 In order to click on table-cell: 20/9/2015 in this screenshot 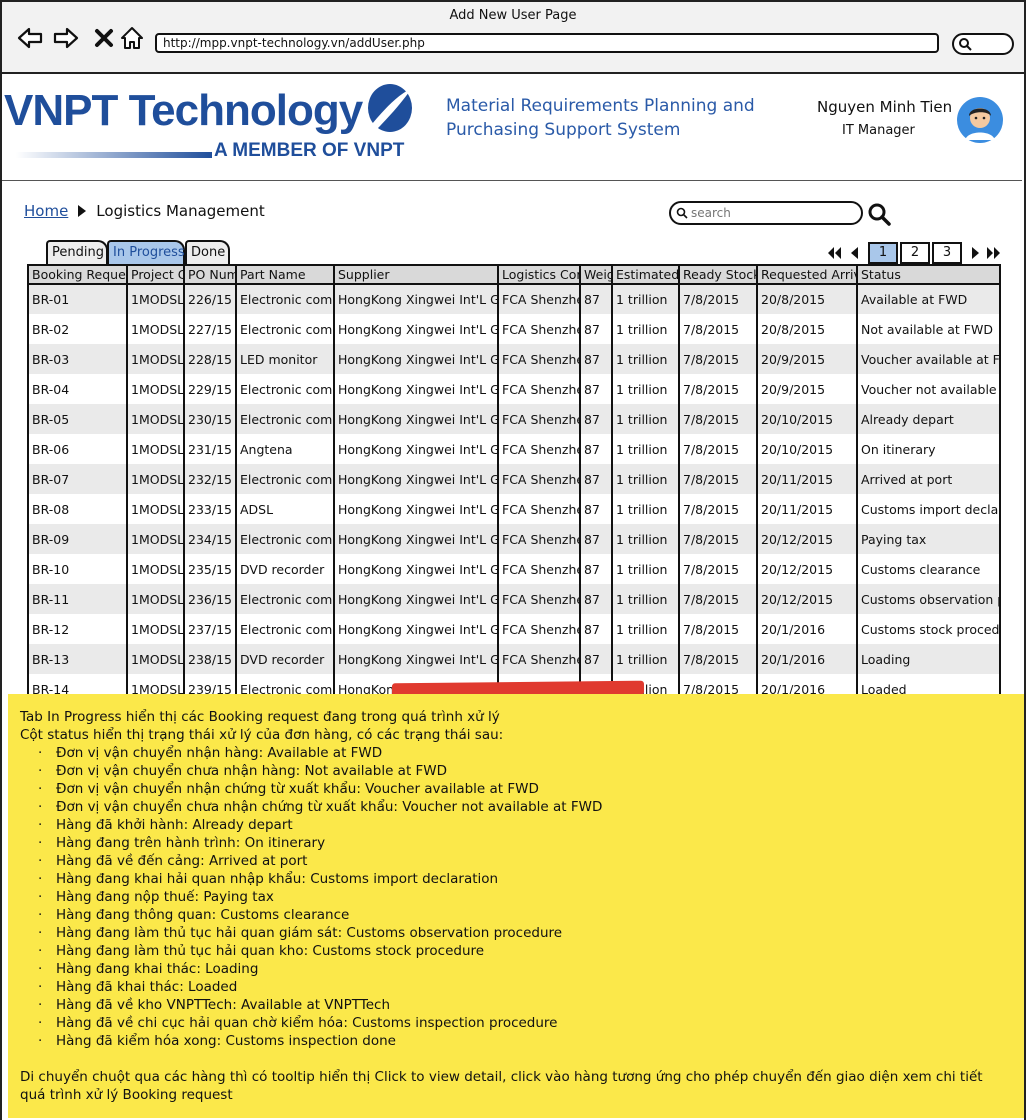, I will do `click(807, 359)`.